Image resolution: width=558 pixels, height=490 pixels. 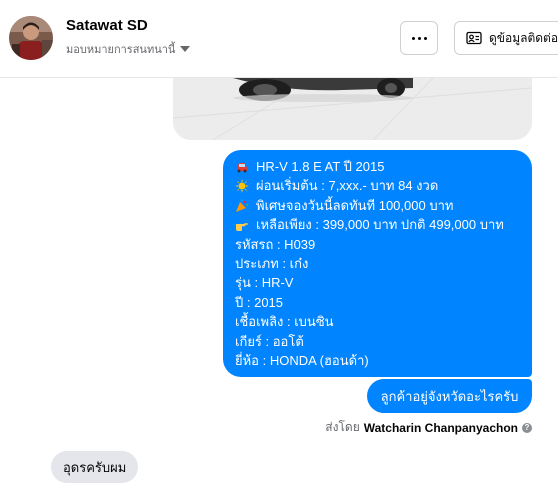 I want to click on message-text: เกียร์ : ออโต้, so click(x=269, y=341).